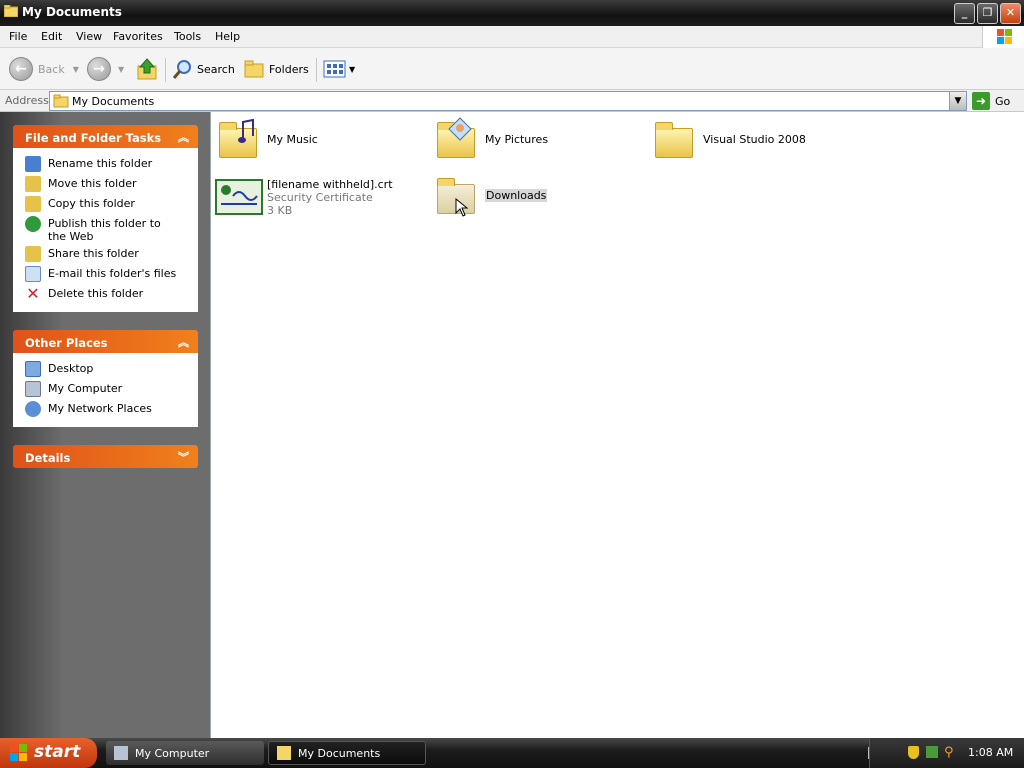 The image size is (1024, 768). I want to click on task-label: Move this folder, so click(92, 183).